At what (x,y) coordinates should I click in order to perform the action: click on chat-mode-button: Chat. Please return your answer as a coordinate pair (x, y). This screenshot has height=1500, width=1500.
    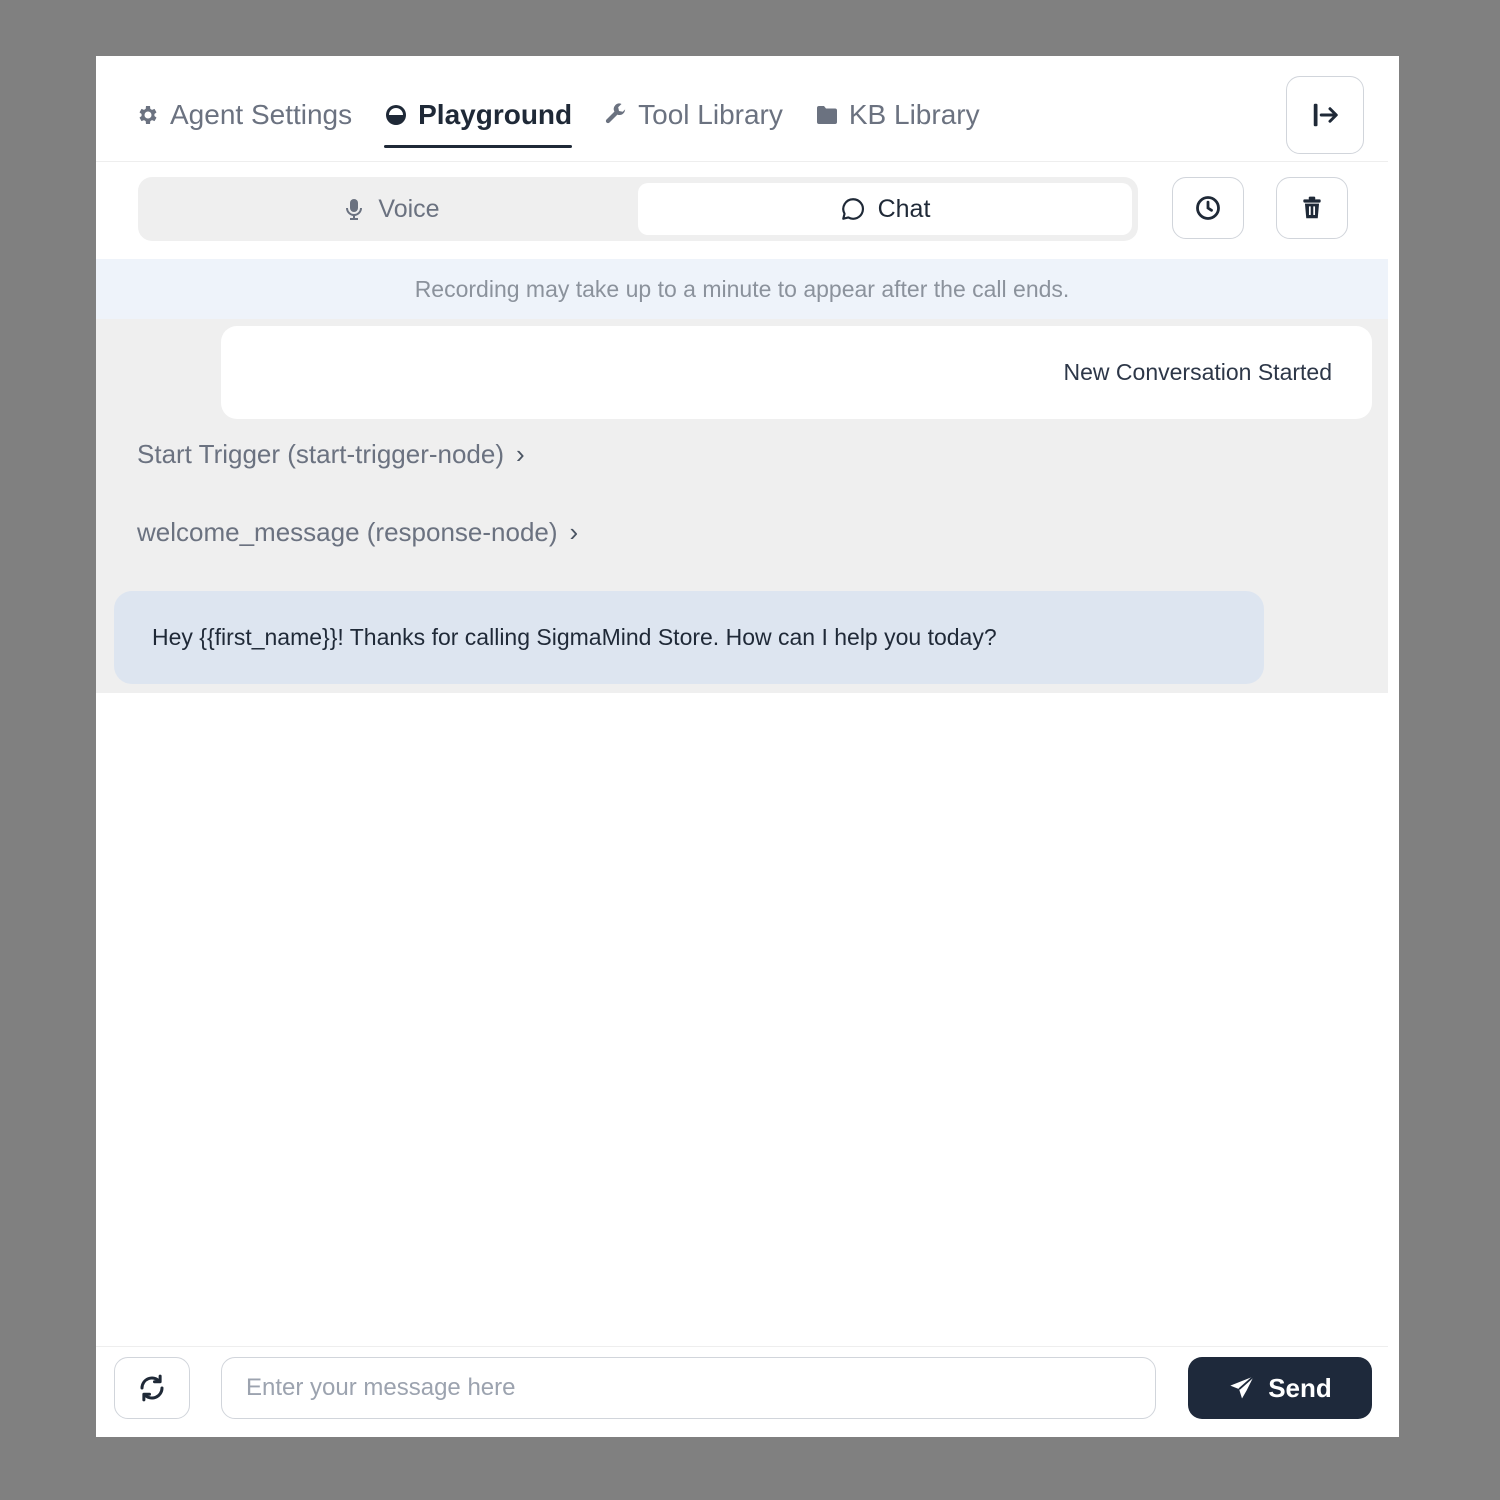
    Looking at the image, I should click on (885, 209).